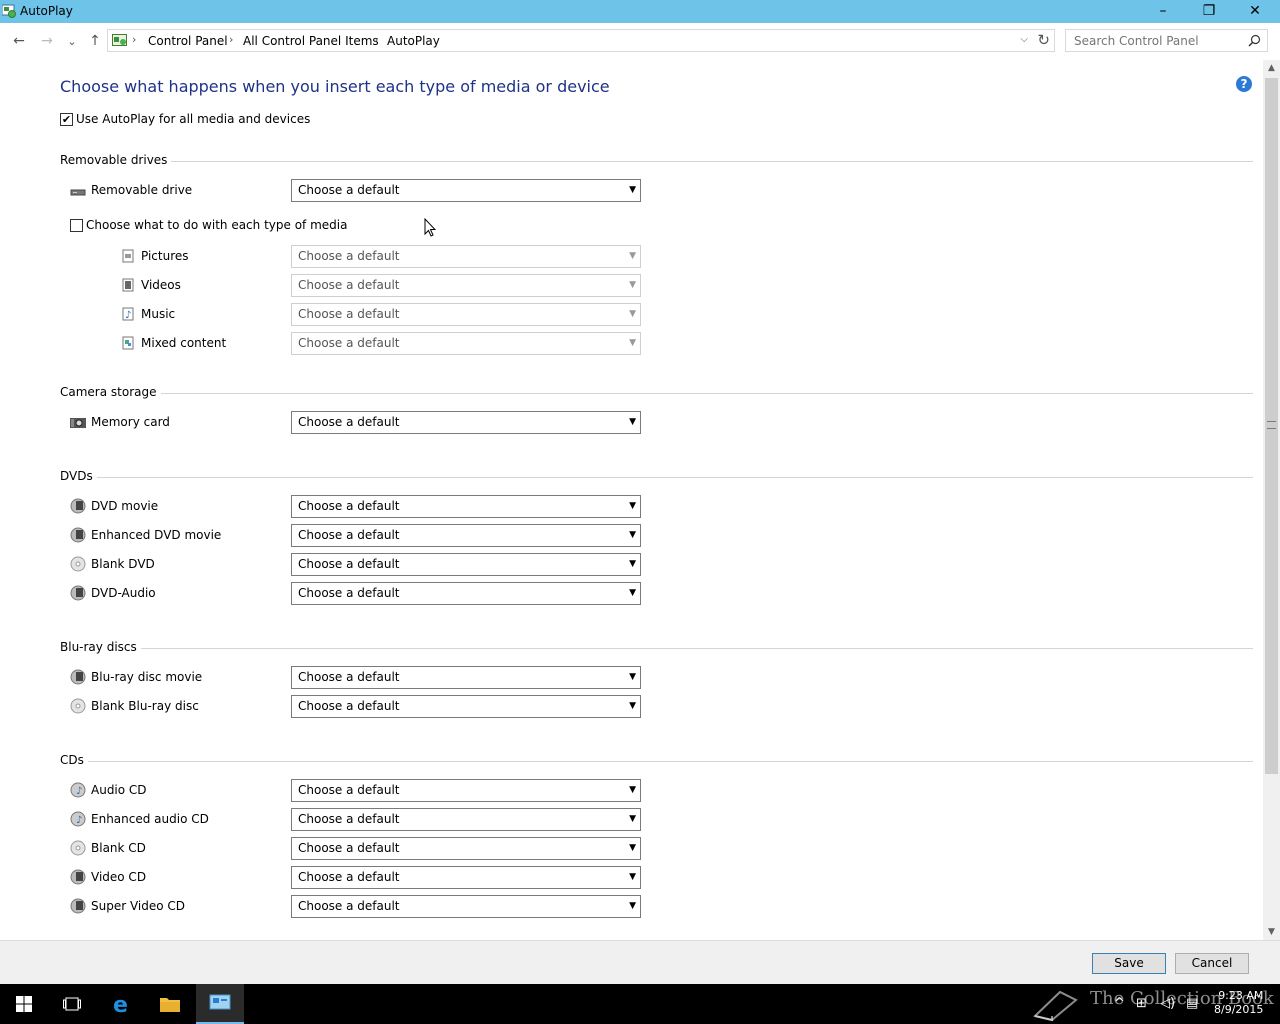 The image size is (1280, 1024). I want to click on row-dvd-movie: DVD movie, so click(114, 506).